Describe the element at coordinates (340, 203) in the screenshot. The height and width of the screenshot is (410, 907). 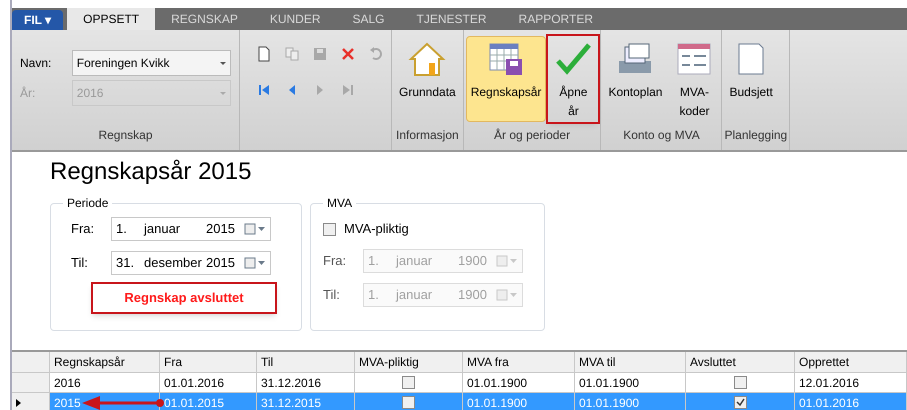
I see `group-title: MVA` at that location.